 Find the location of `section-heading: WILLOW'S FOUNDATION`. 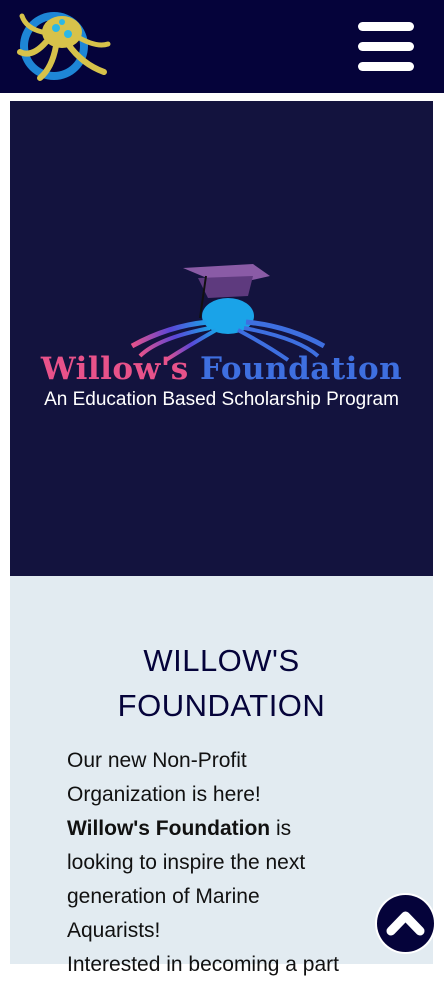

section-heading: WILLOW'S FOUNDATION is located at coordinates (221, 683).